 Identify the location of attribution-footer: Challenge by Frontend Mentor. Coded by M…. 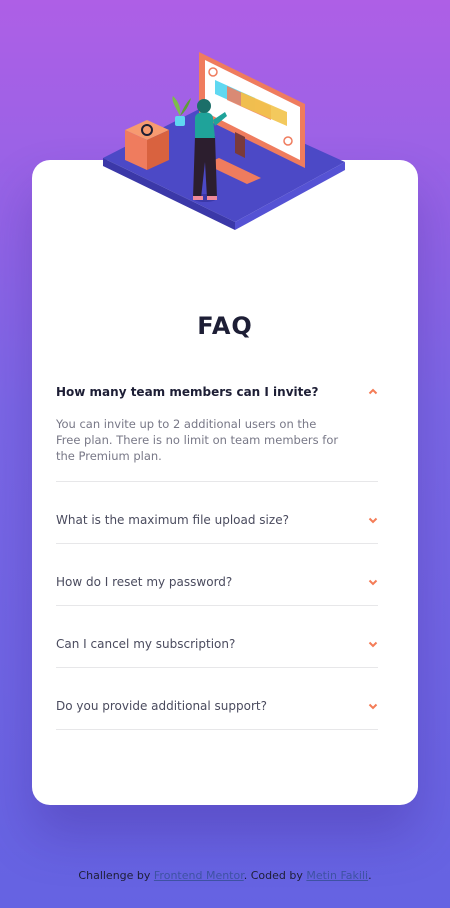
(225, 875).